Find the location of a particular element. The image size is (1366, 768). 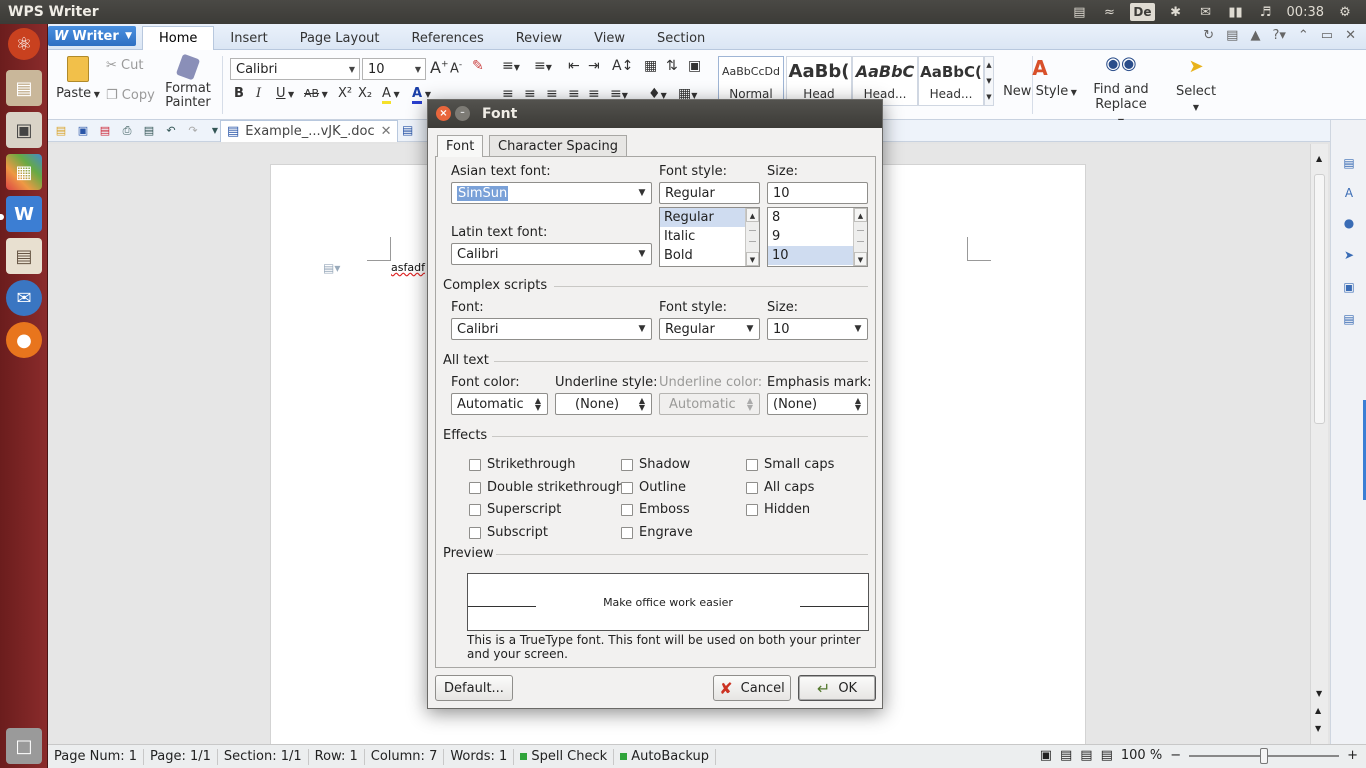

tab-home: Home is located at coordinates (178, 38).